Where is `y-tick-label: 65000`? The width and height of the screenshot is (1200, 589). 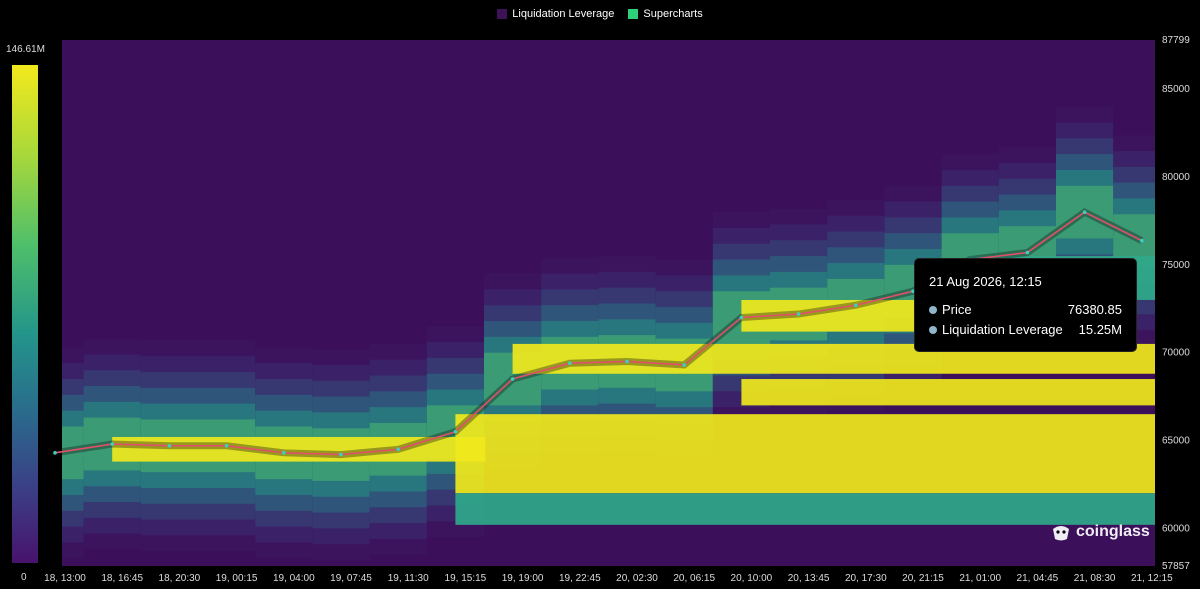 y-tick-label: 65000 is located at coordinates (1176, 441).